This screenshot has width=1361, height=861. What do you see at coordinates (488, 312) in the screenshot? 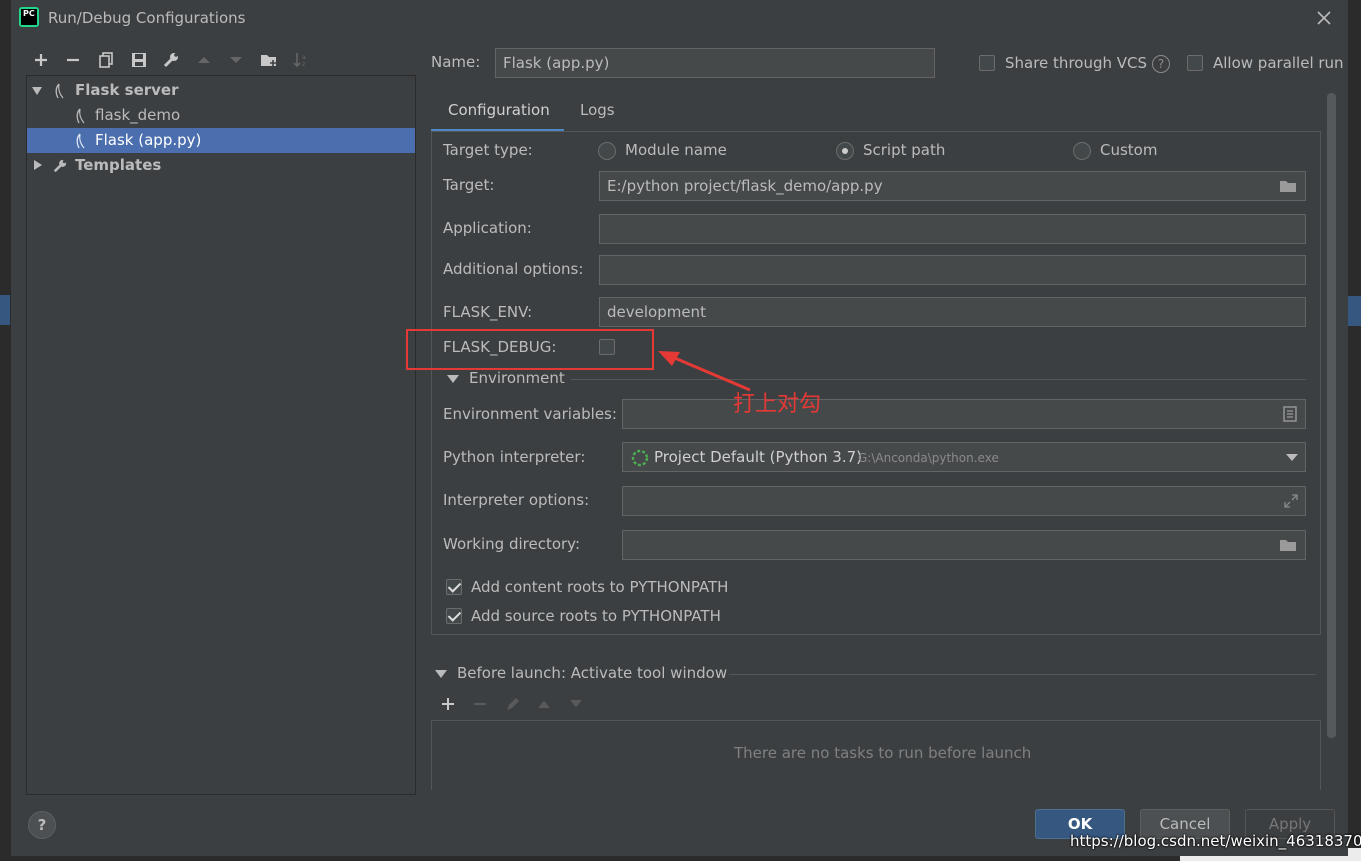
I see `flask-env-label: FLASK_ENV:` at bounding box center [488, 312].